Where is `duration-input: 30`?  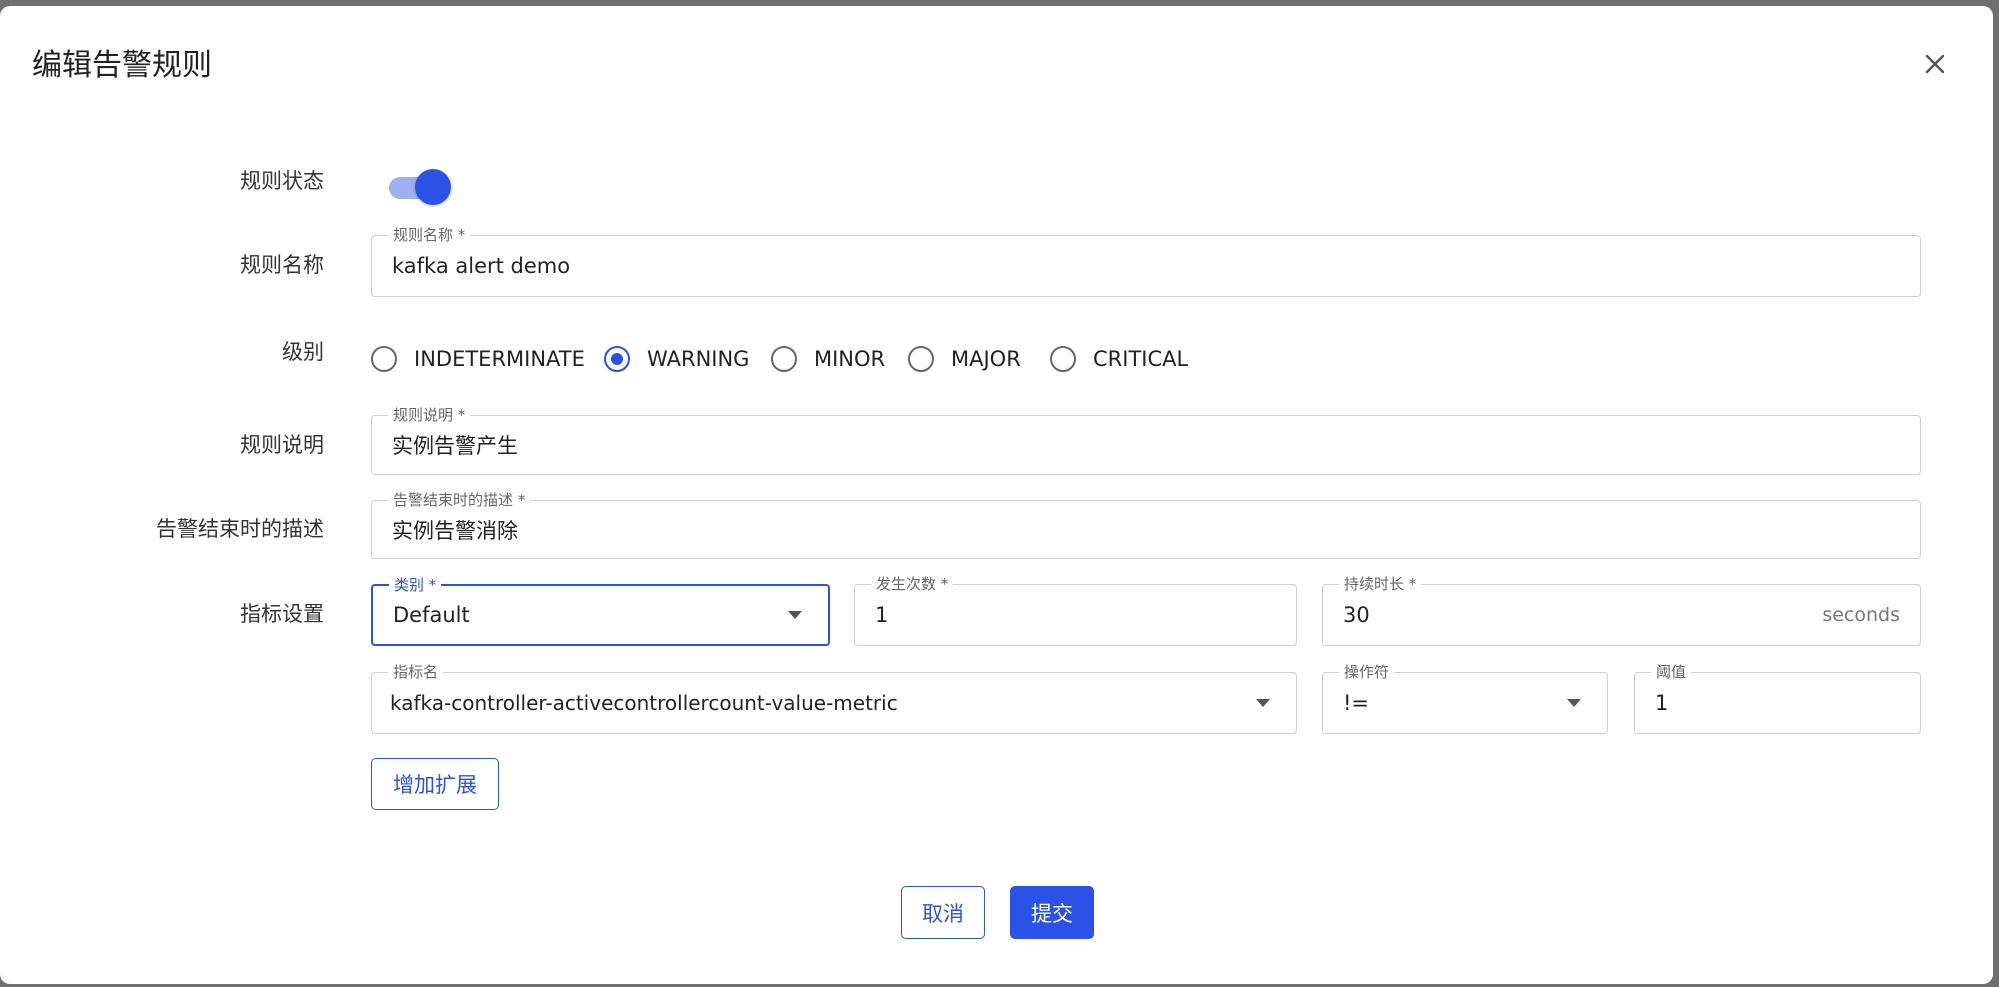
duration-input: 30 is located at coordinates (1356, 615).